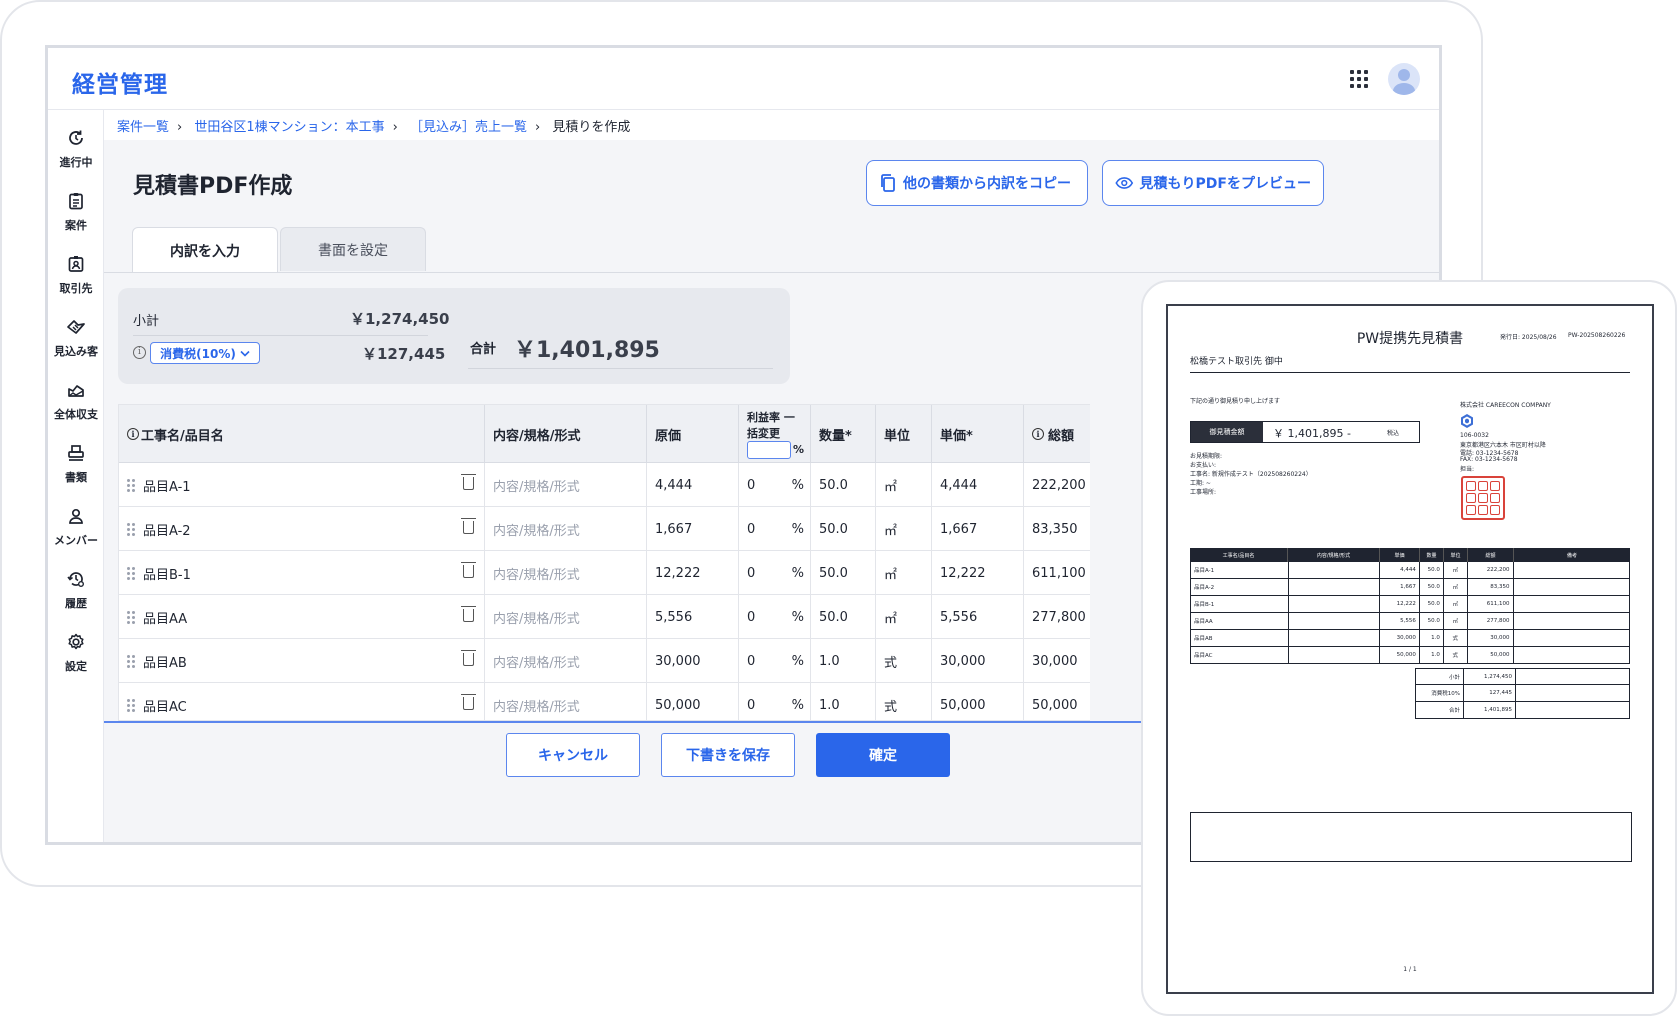  What do you see at coordinates (120, 82) in the screenshot?
I see `app-logo: 経営管理` at bounding box center [120, 82].